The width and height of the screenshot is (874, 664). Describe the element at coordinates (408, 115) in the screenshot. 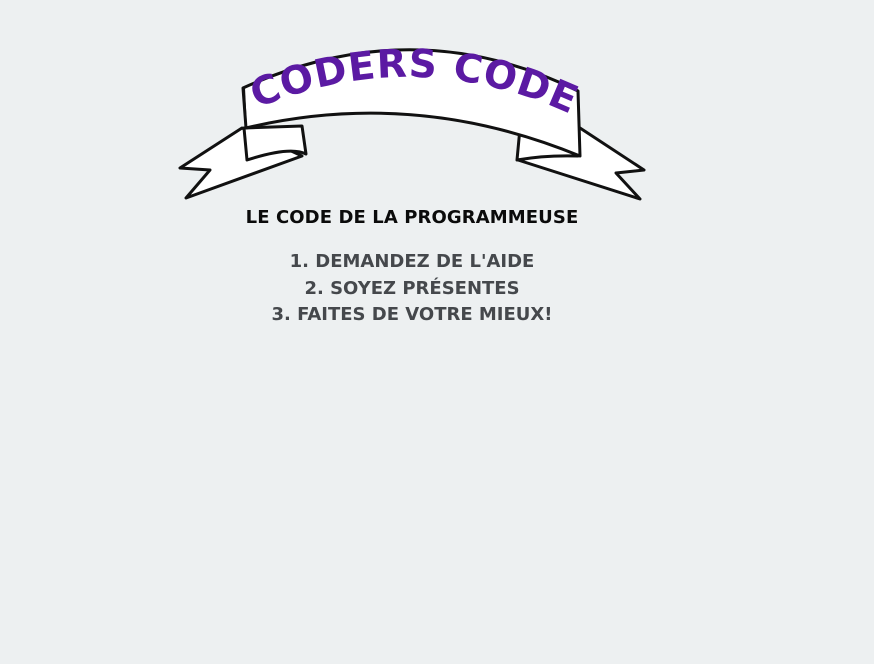

I see `ribbon-banner-icon: ‹CODERS CODE›` at that location.